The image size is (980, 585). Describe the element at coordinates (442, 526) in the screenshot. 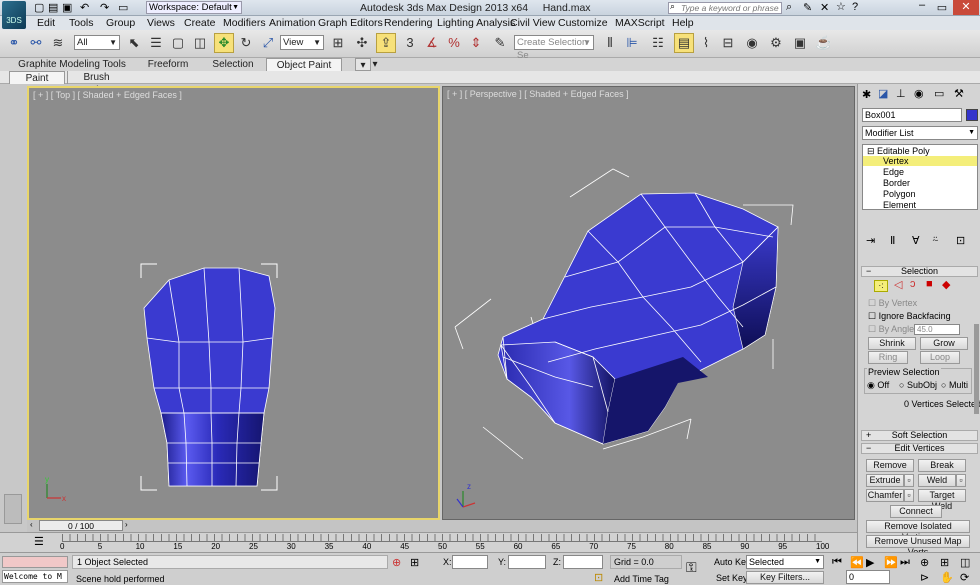

I see `time-slider: ‹ 0 / 100 ›` at that location.